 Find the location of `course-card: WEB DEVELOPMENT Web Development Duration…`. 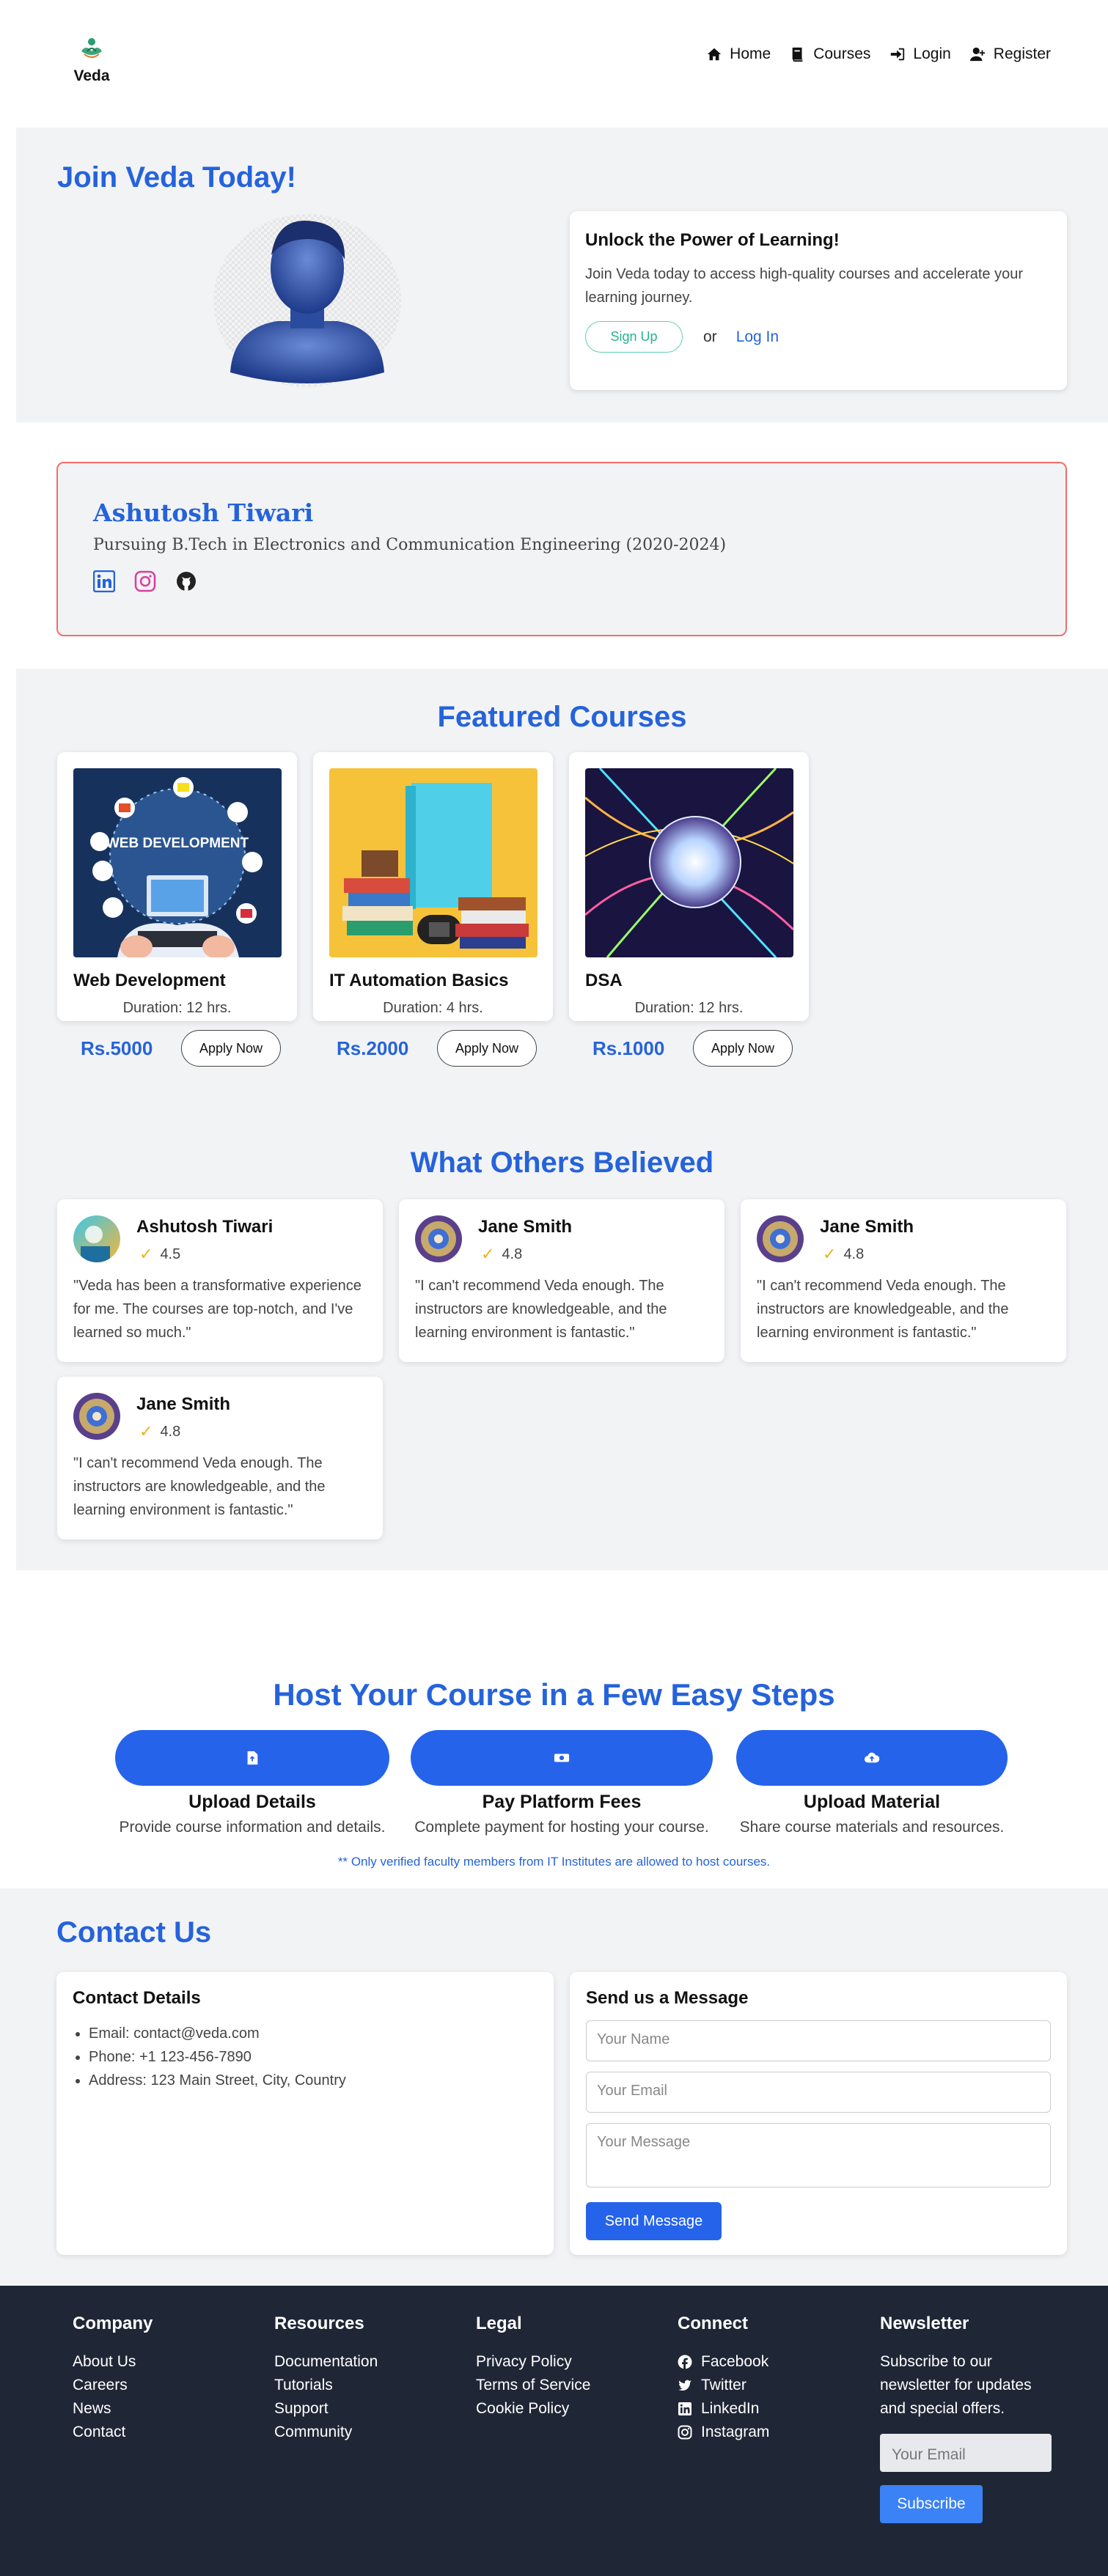

course-card: WEB DEVELOPMENT Web Development Duration… is located at coordinates (177, 909).